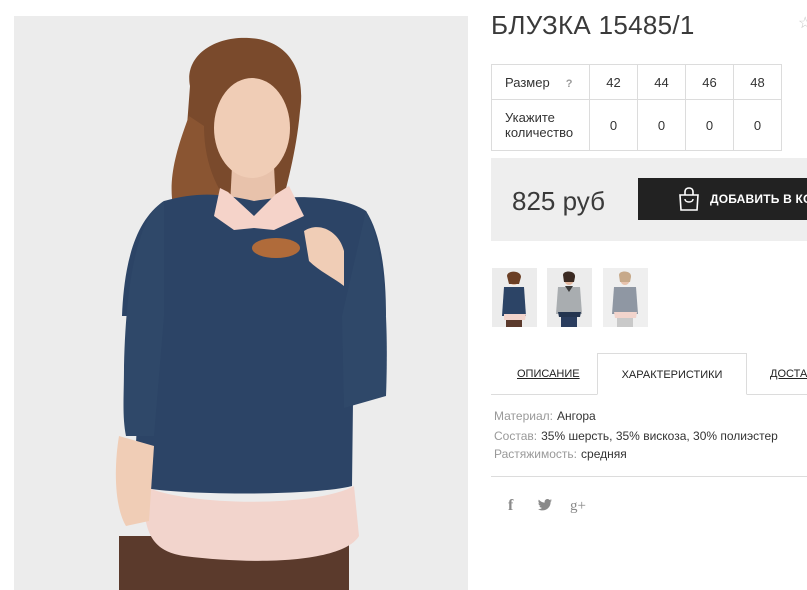 The height and width of the screenshot is (590, 807). What do you see at coordinates (659, 436) in the screenshot?
I see `spec-value: 35% шерсть, 35% вискоза, 30% полиэстер` at bounding box center [659, 436].